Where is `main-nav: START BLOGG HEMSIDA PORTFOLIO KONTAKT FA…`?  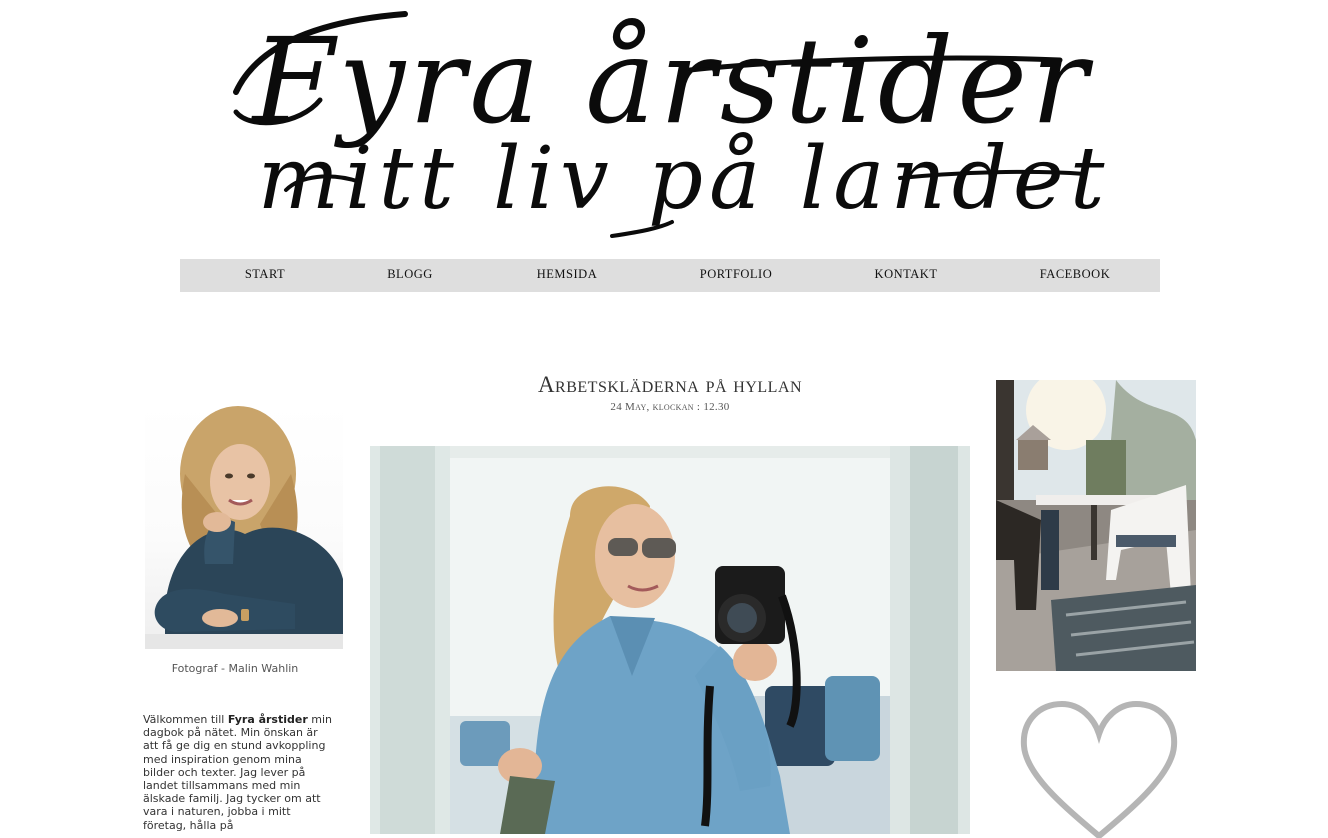 main-nav: START BLOGG HEMSIDA PORTFOLIO KONTAKT FA… is located at coordinates (670, 275).